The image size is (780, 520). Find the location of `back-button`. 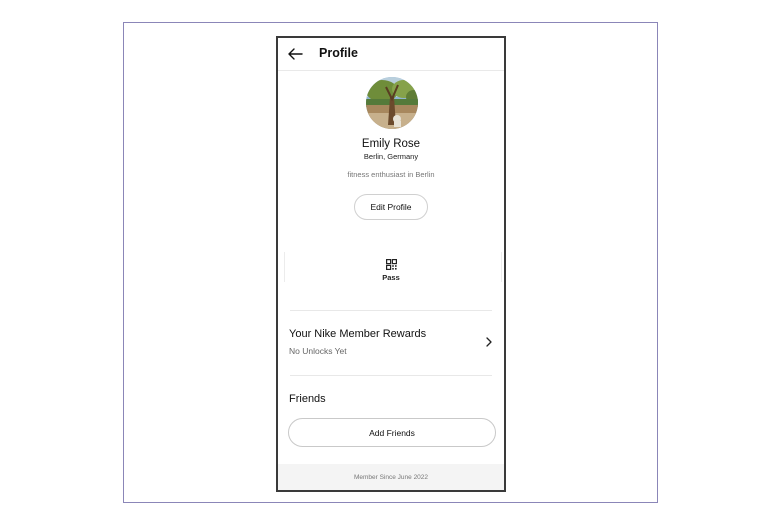

back-button is located at coordinates (295, 54).